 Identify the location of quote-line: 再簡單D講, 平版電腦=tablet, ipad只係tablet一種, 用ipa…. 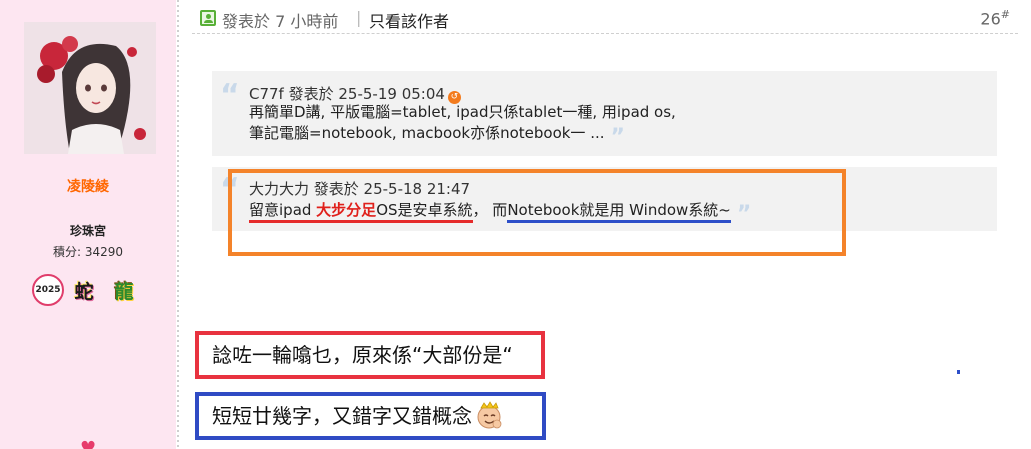
(462, 112).